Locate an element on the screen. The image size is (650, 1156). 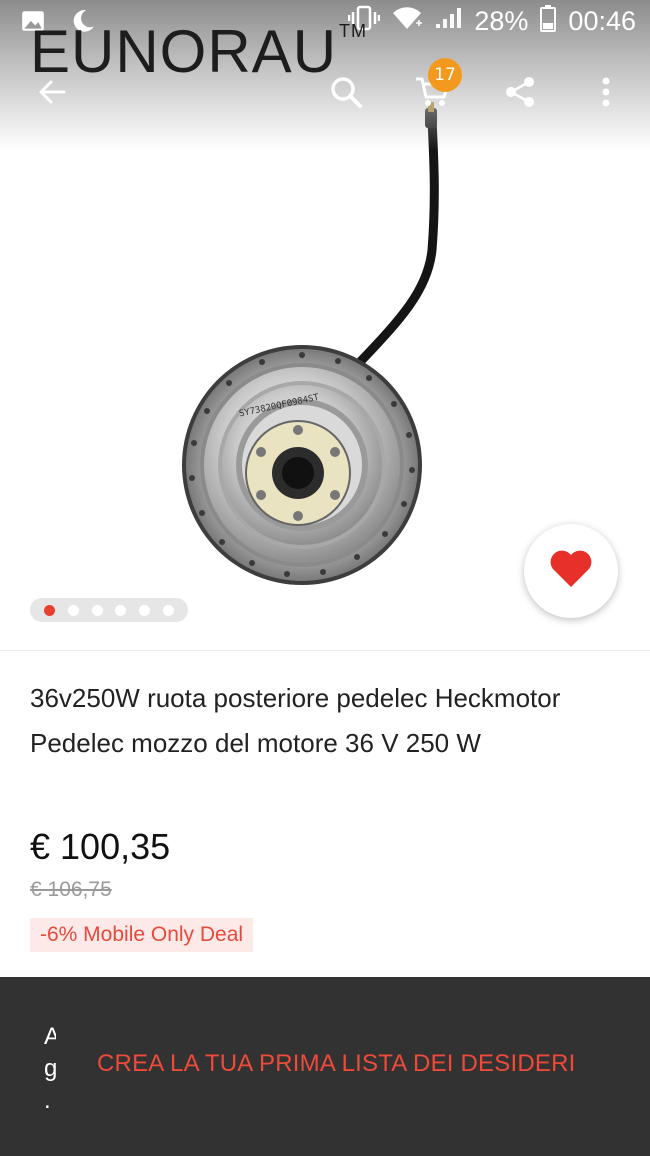
cart-count-badge: 17 is located at coordinates (445, 75).